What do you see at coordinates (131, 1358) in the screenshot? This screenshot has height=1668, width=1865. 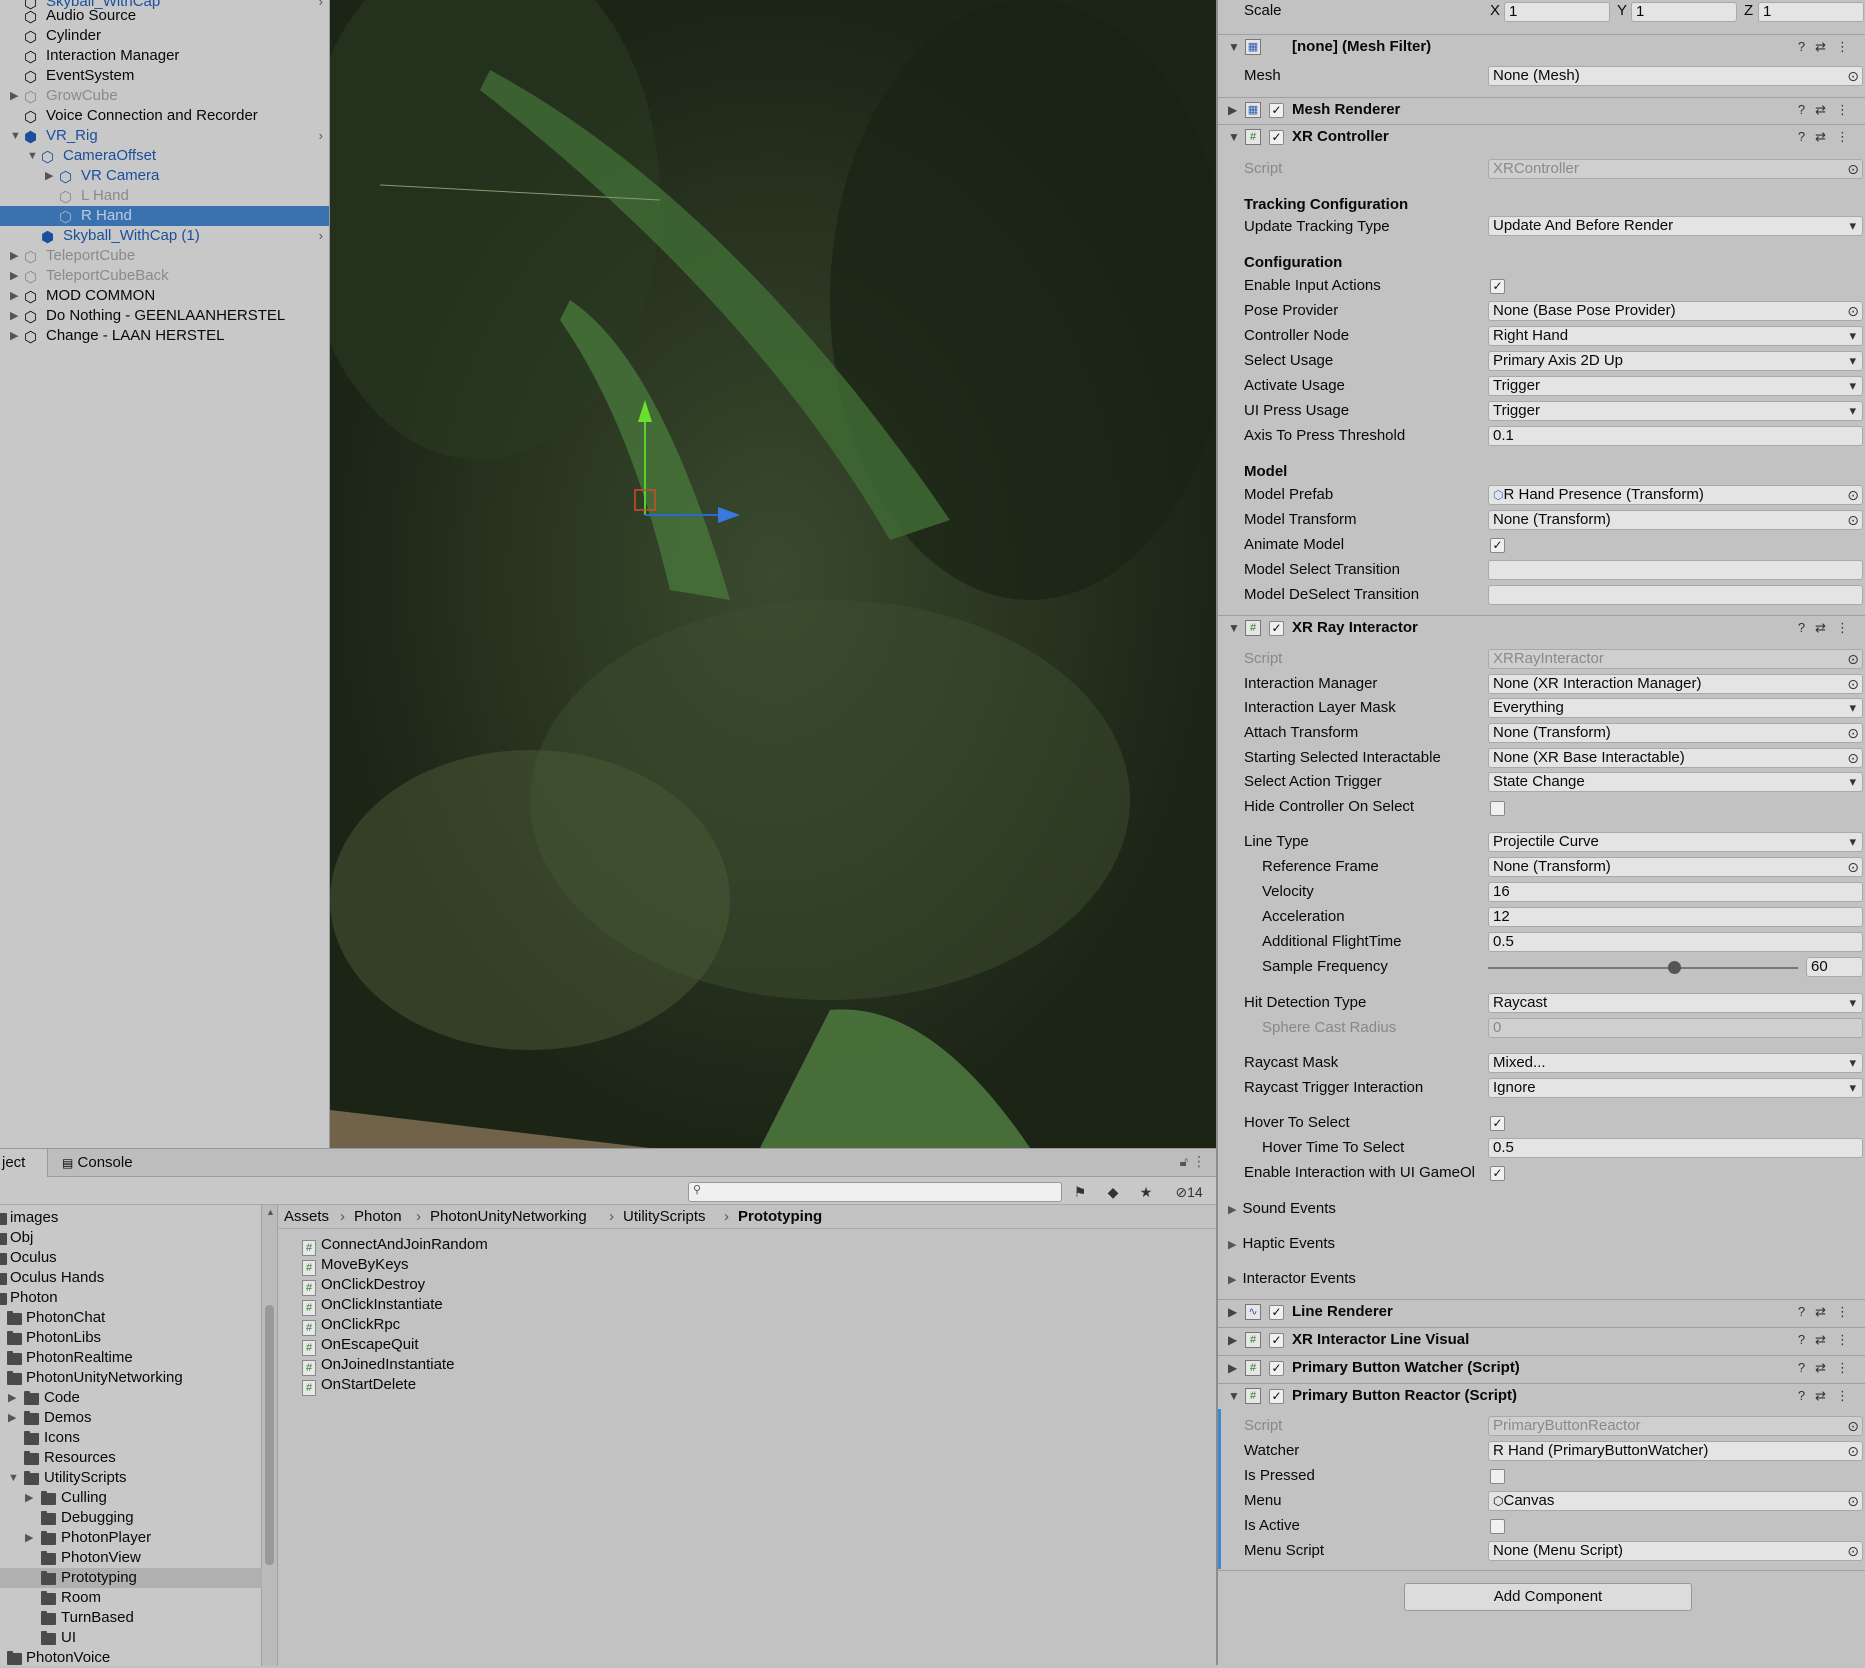 I see `folder-item: PhotonRealtime` at bounding box center [131, 1358].